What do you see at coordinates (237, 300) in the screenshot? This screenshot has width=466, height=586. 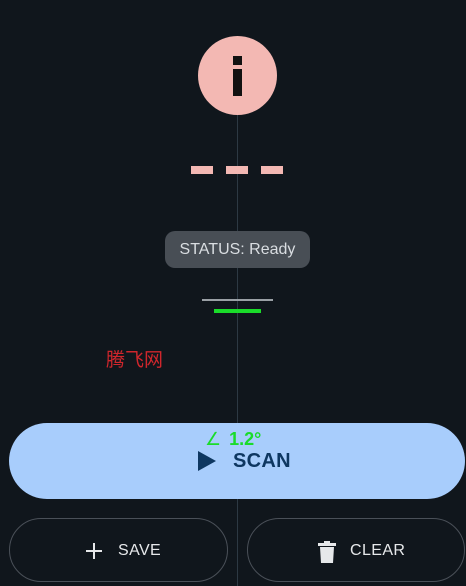 I see `level-reference-line` at bounding box center [237, 300].